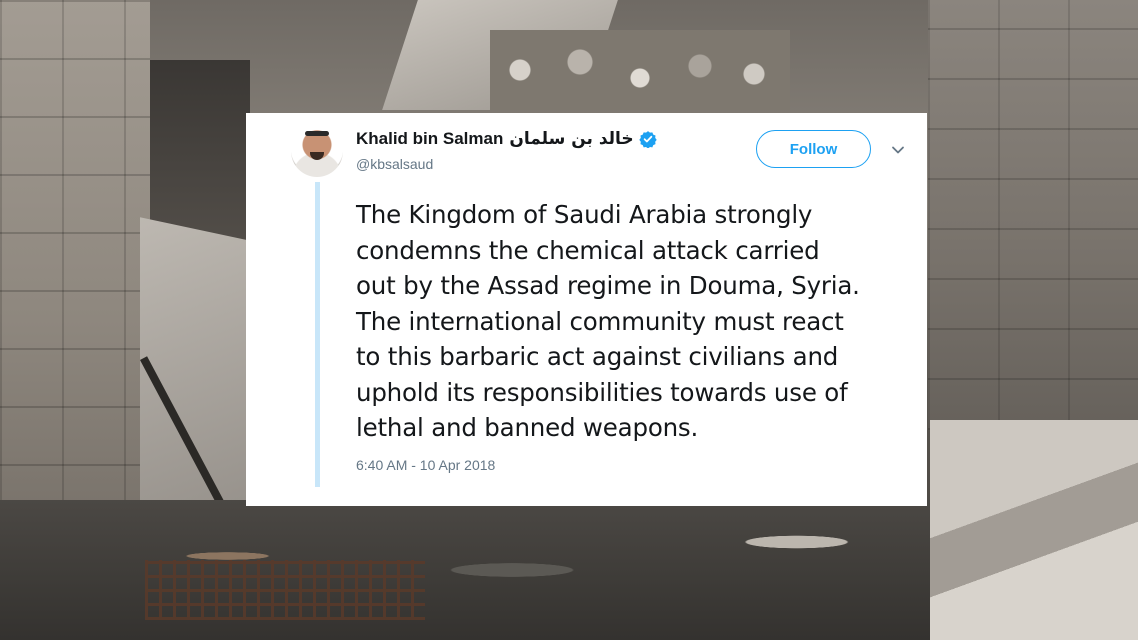  What do you see at coordinates (813, 149) in the screenshot?
I see `follow-button: Follow` at bounding box center [813, 149].